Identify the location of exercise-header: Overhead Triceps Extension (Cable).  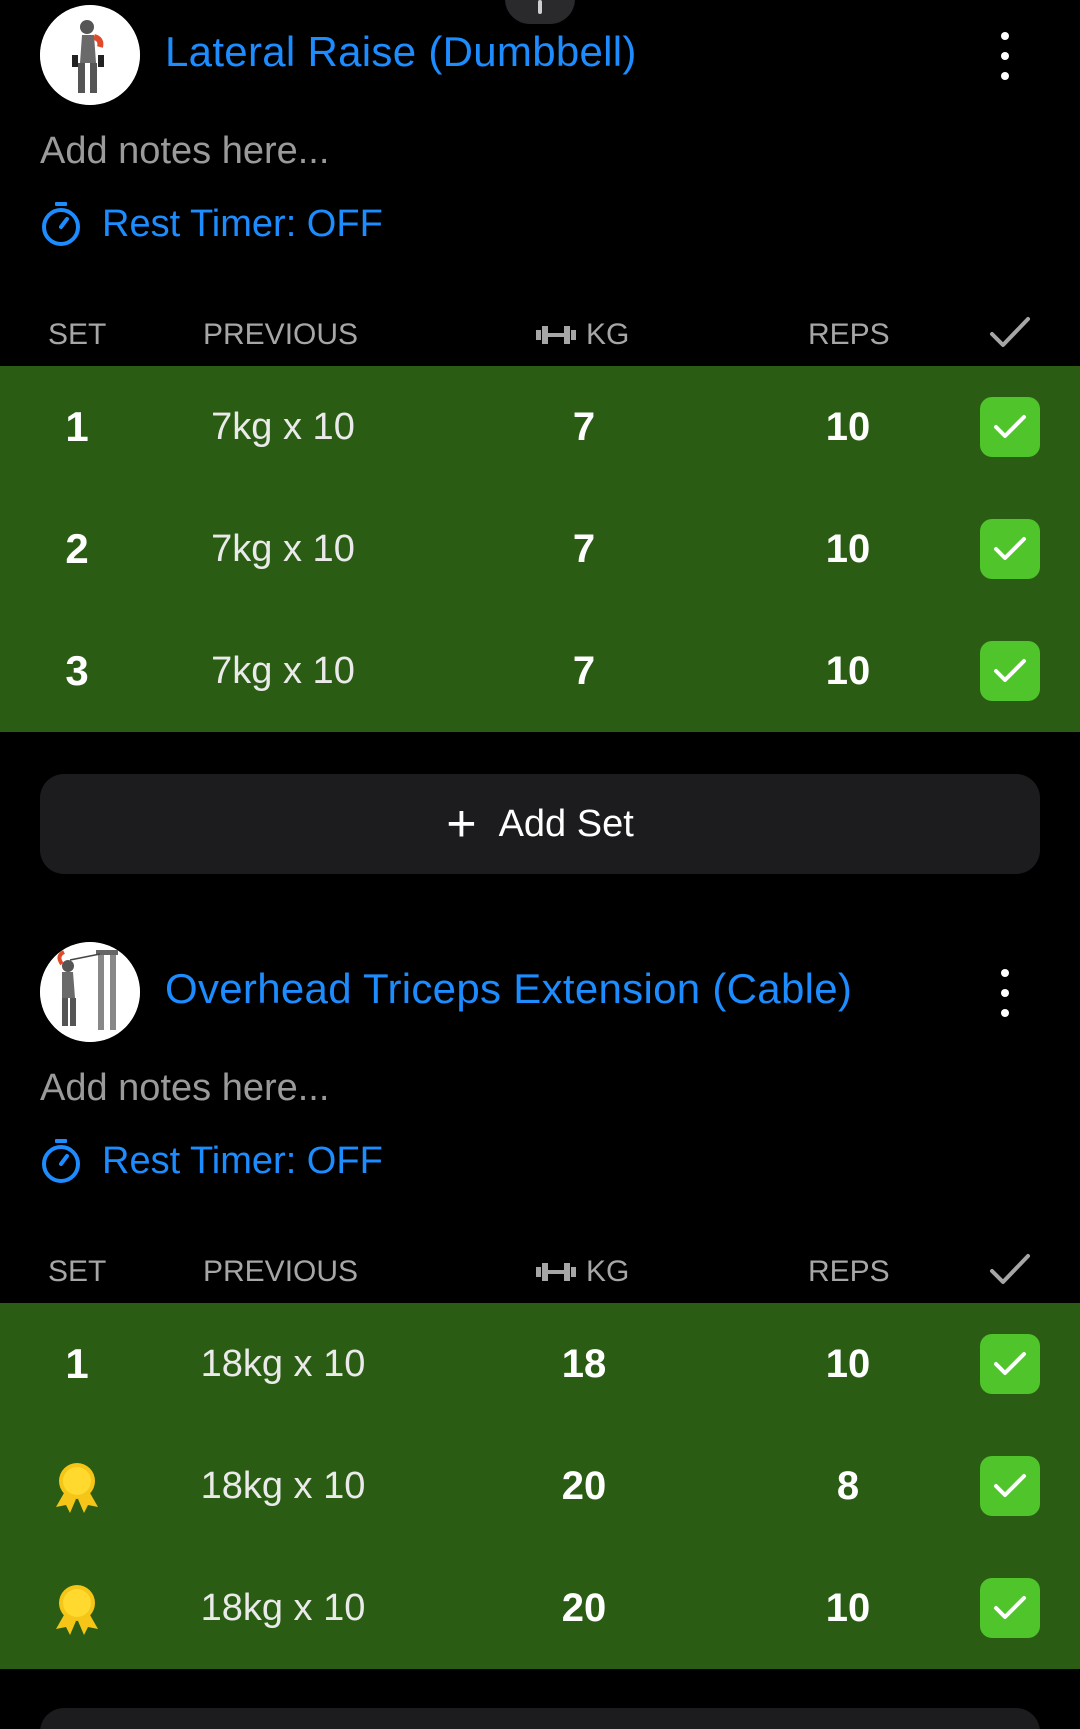
(540, 989).